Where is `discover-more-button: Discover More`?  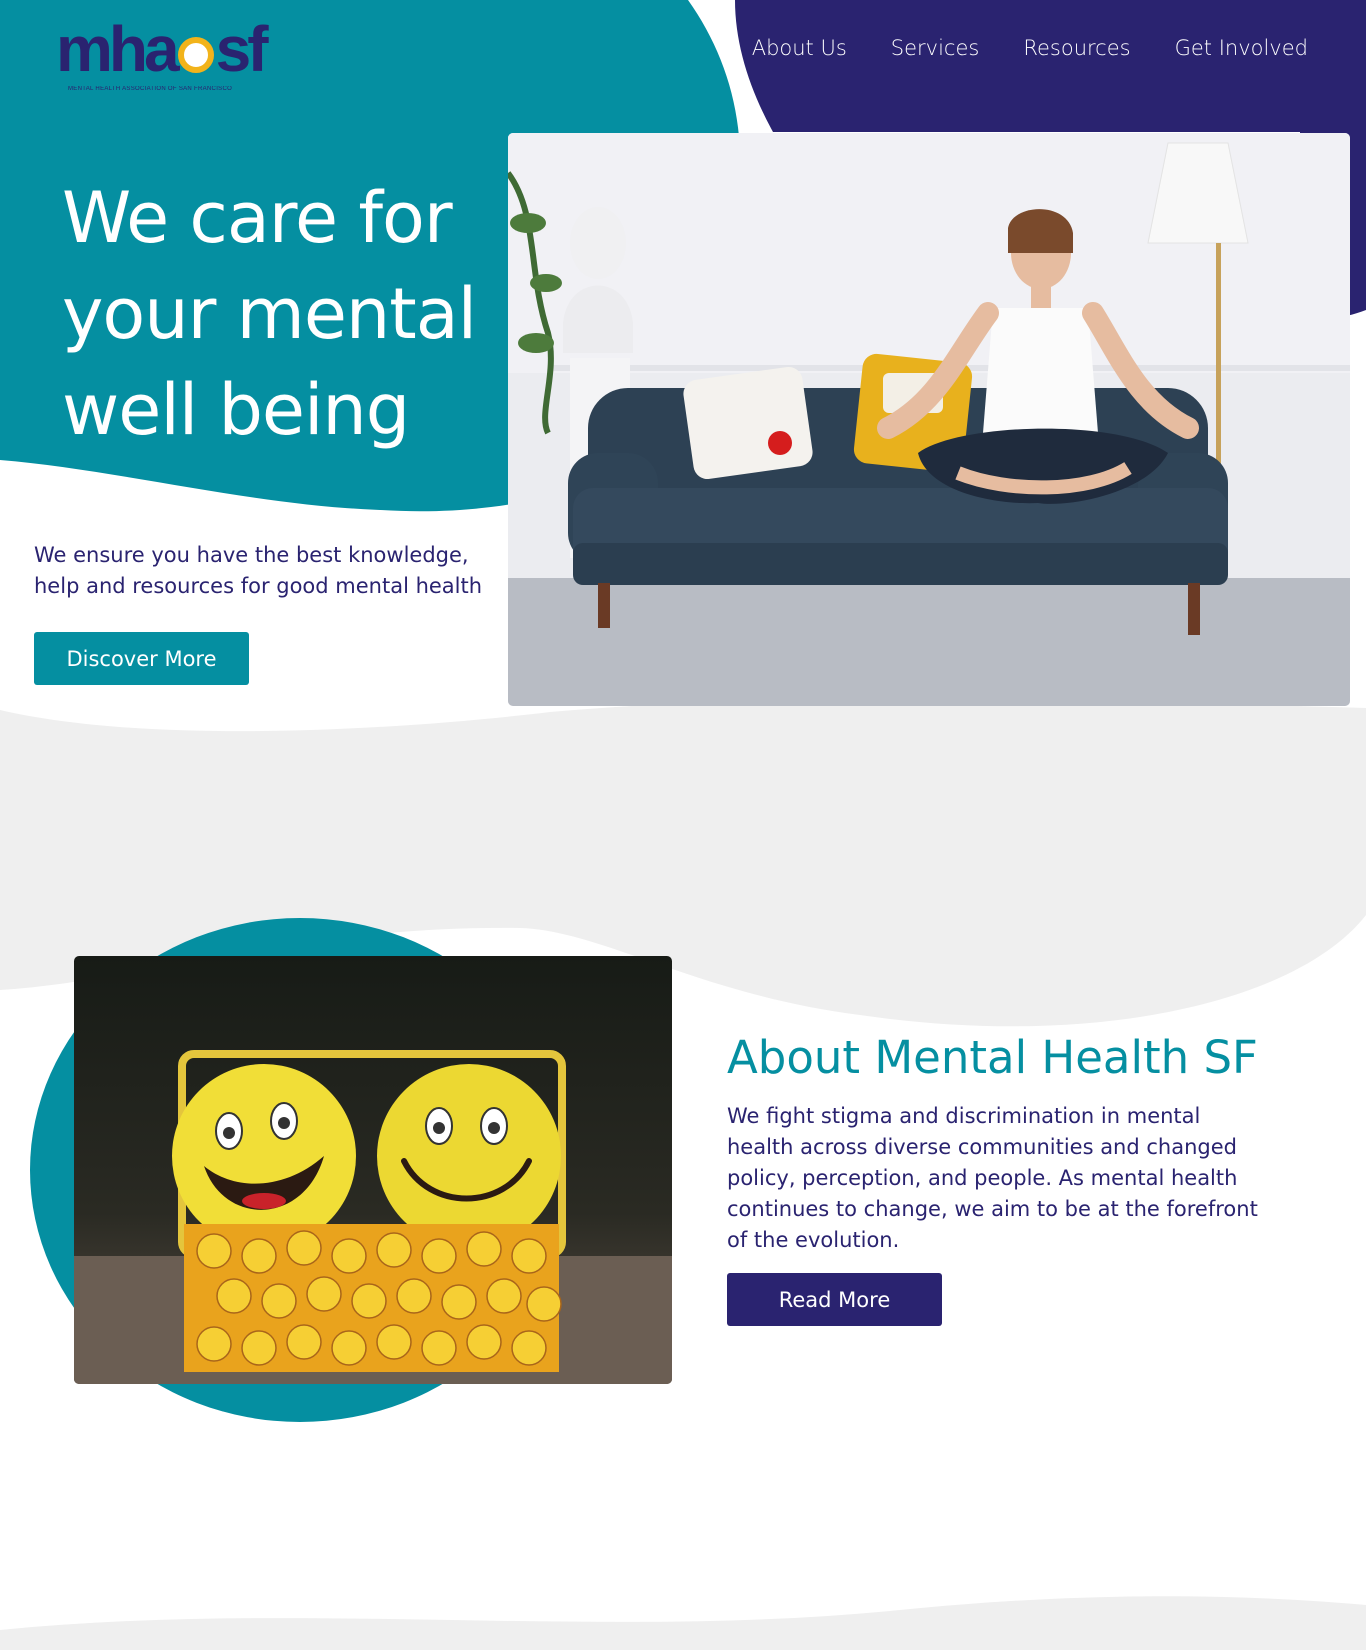 discover-more-button: Discover More is located at coordinates (141, 658).